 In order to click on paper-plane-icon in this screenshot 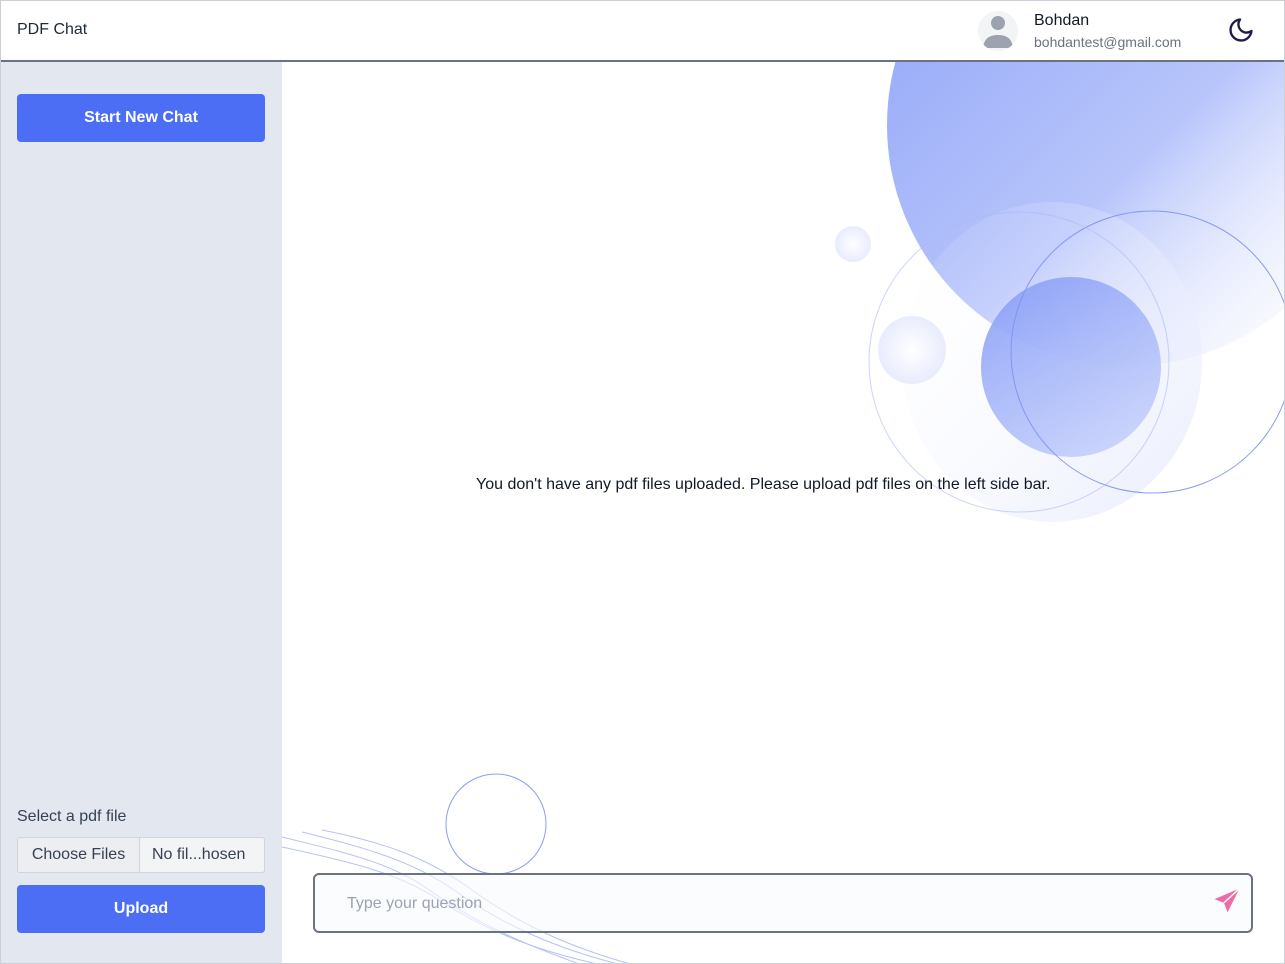, I will do `click(1227, 903)`.